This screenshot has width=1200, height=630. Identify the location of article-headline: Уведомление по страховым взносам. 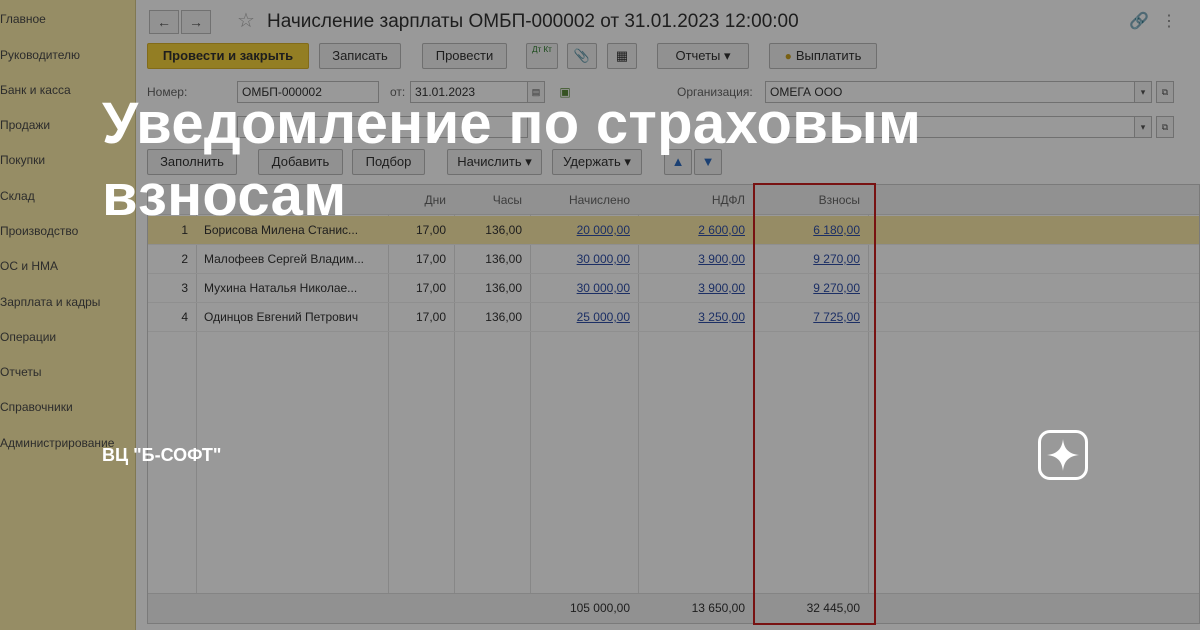
(512, 159).